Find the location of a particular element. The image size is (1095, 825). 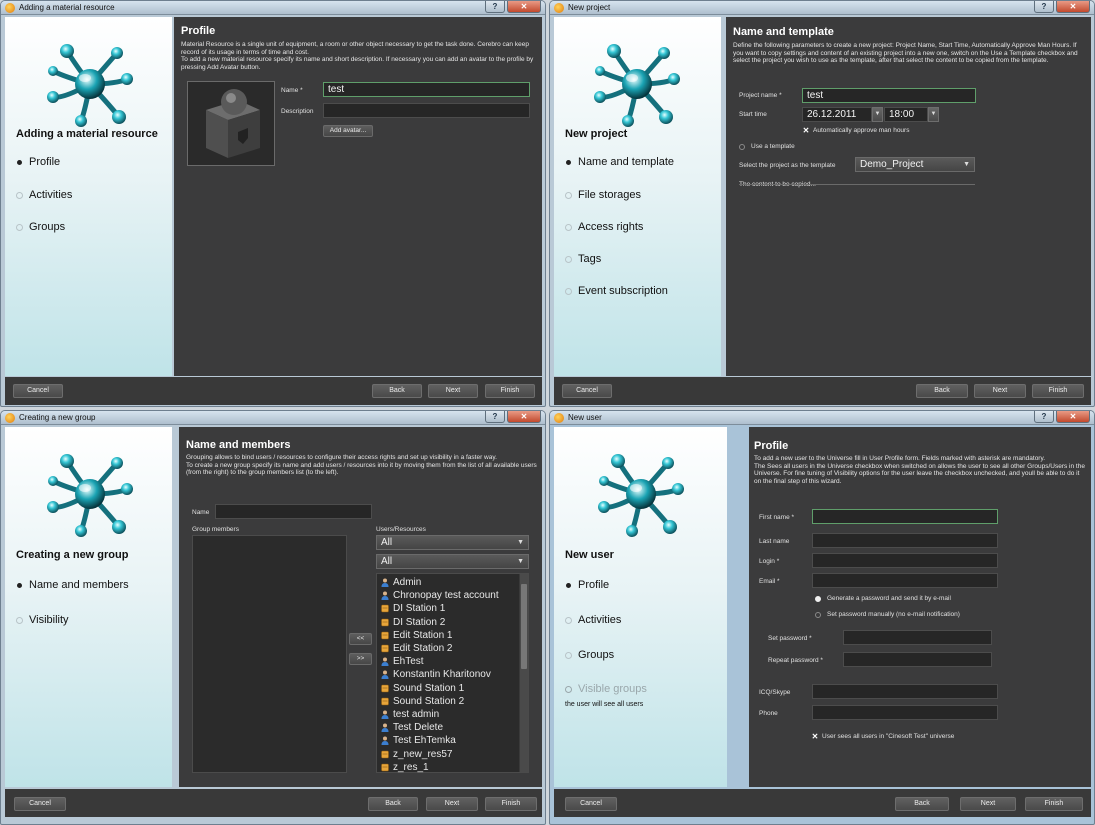

list-item: Test EhTemka is located at coordinates (418, 740).